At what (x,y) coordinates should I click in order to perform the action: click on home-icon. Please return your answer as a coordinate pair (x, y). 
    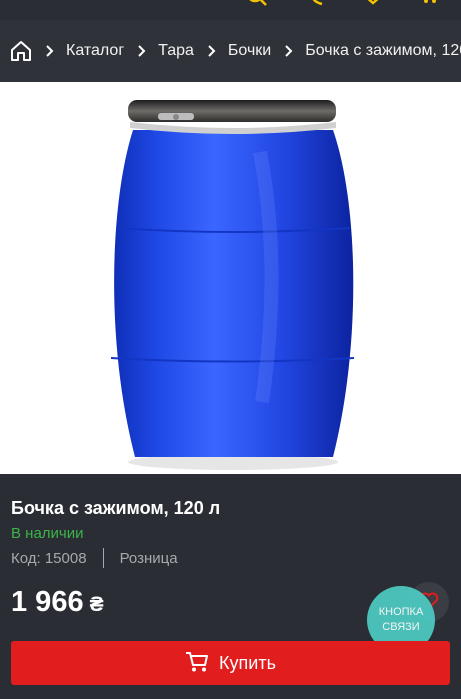
    Looking at the image, I should click on (21, 51).